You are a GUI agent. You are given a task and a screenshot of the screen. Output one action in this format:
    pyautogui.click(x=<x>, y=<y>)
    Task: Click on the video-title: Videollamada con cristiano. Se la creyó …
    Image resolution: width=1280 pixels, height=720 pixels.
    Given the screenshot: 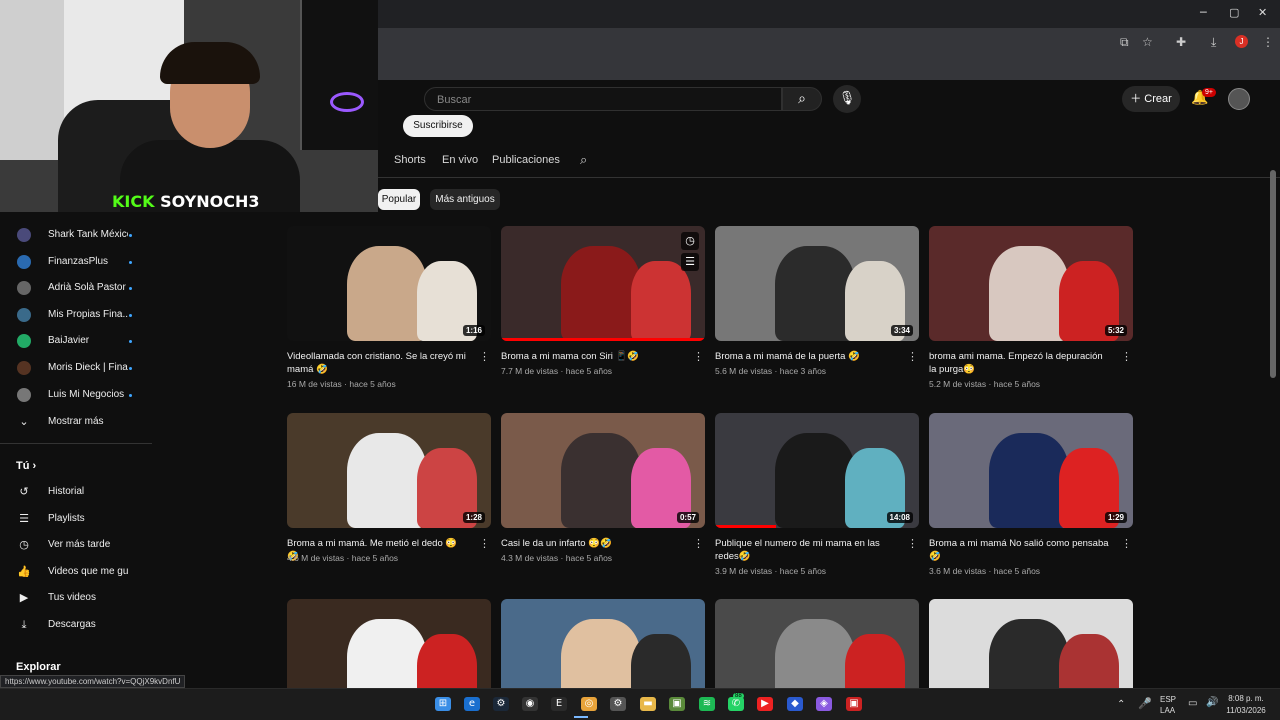 What is the action you would take?
    pyautogui.click(x=377, y=363)
    